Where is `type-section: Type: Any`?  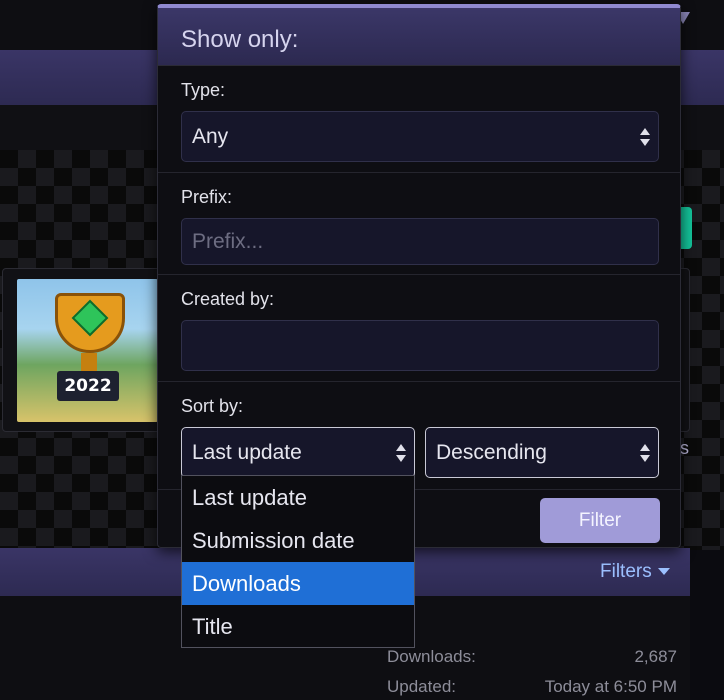
type-section: Type: Any is located at coordinates (419, 119).